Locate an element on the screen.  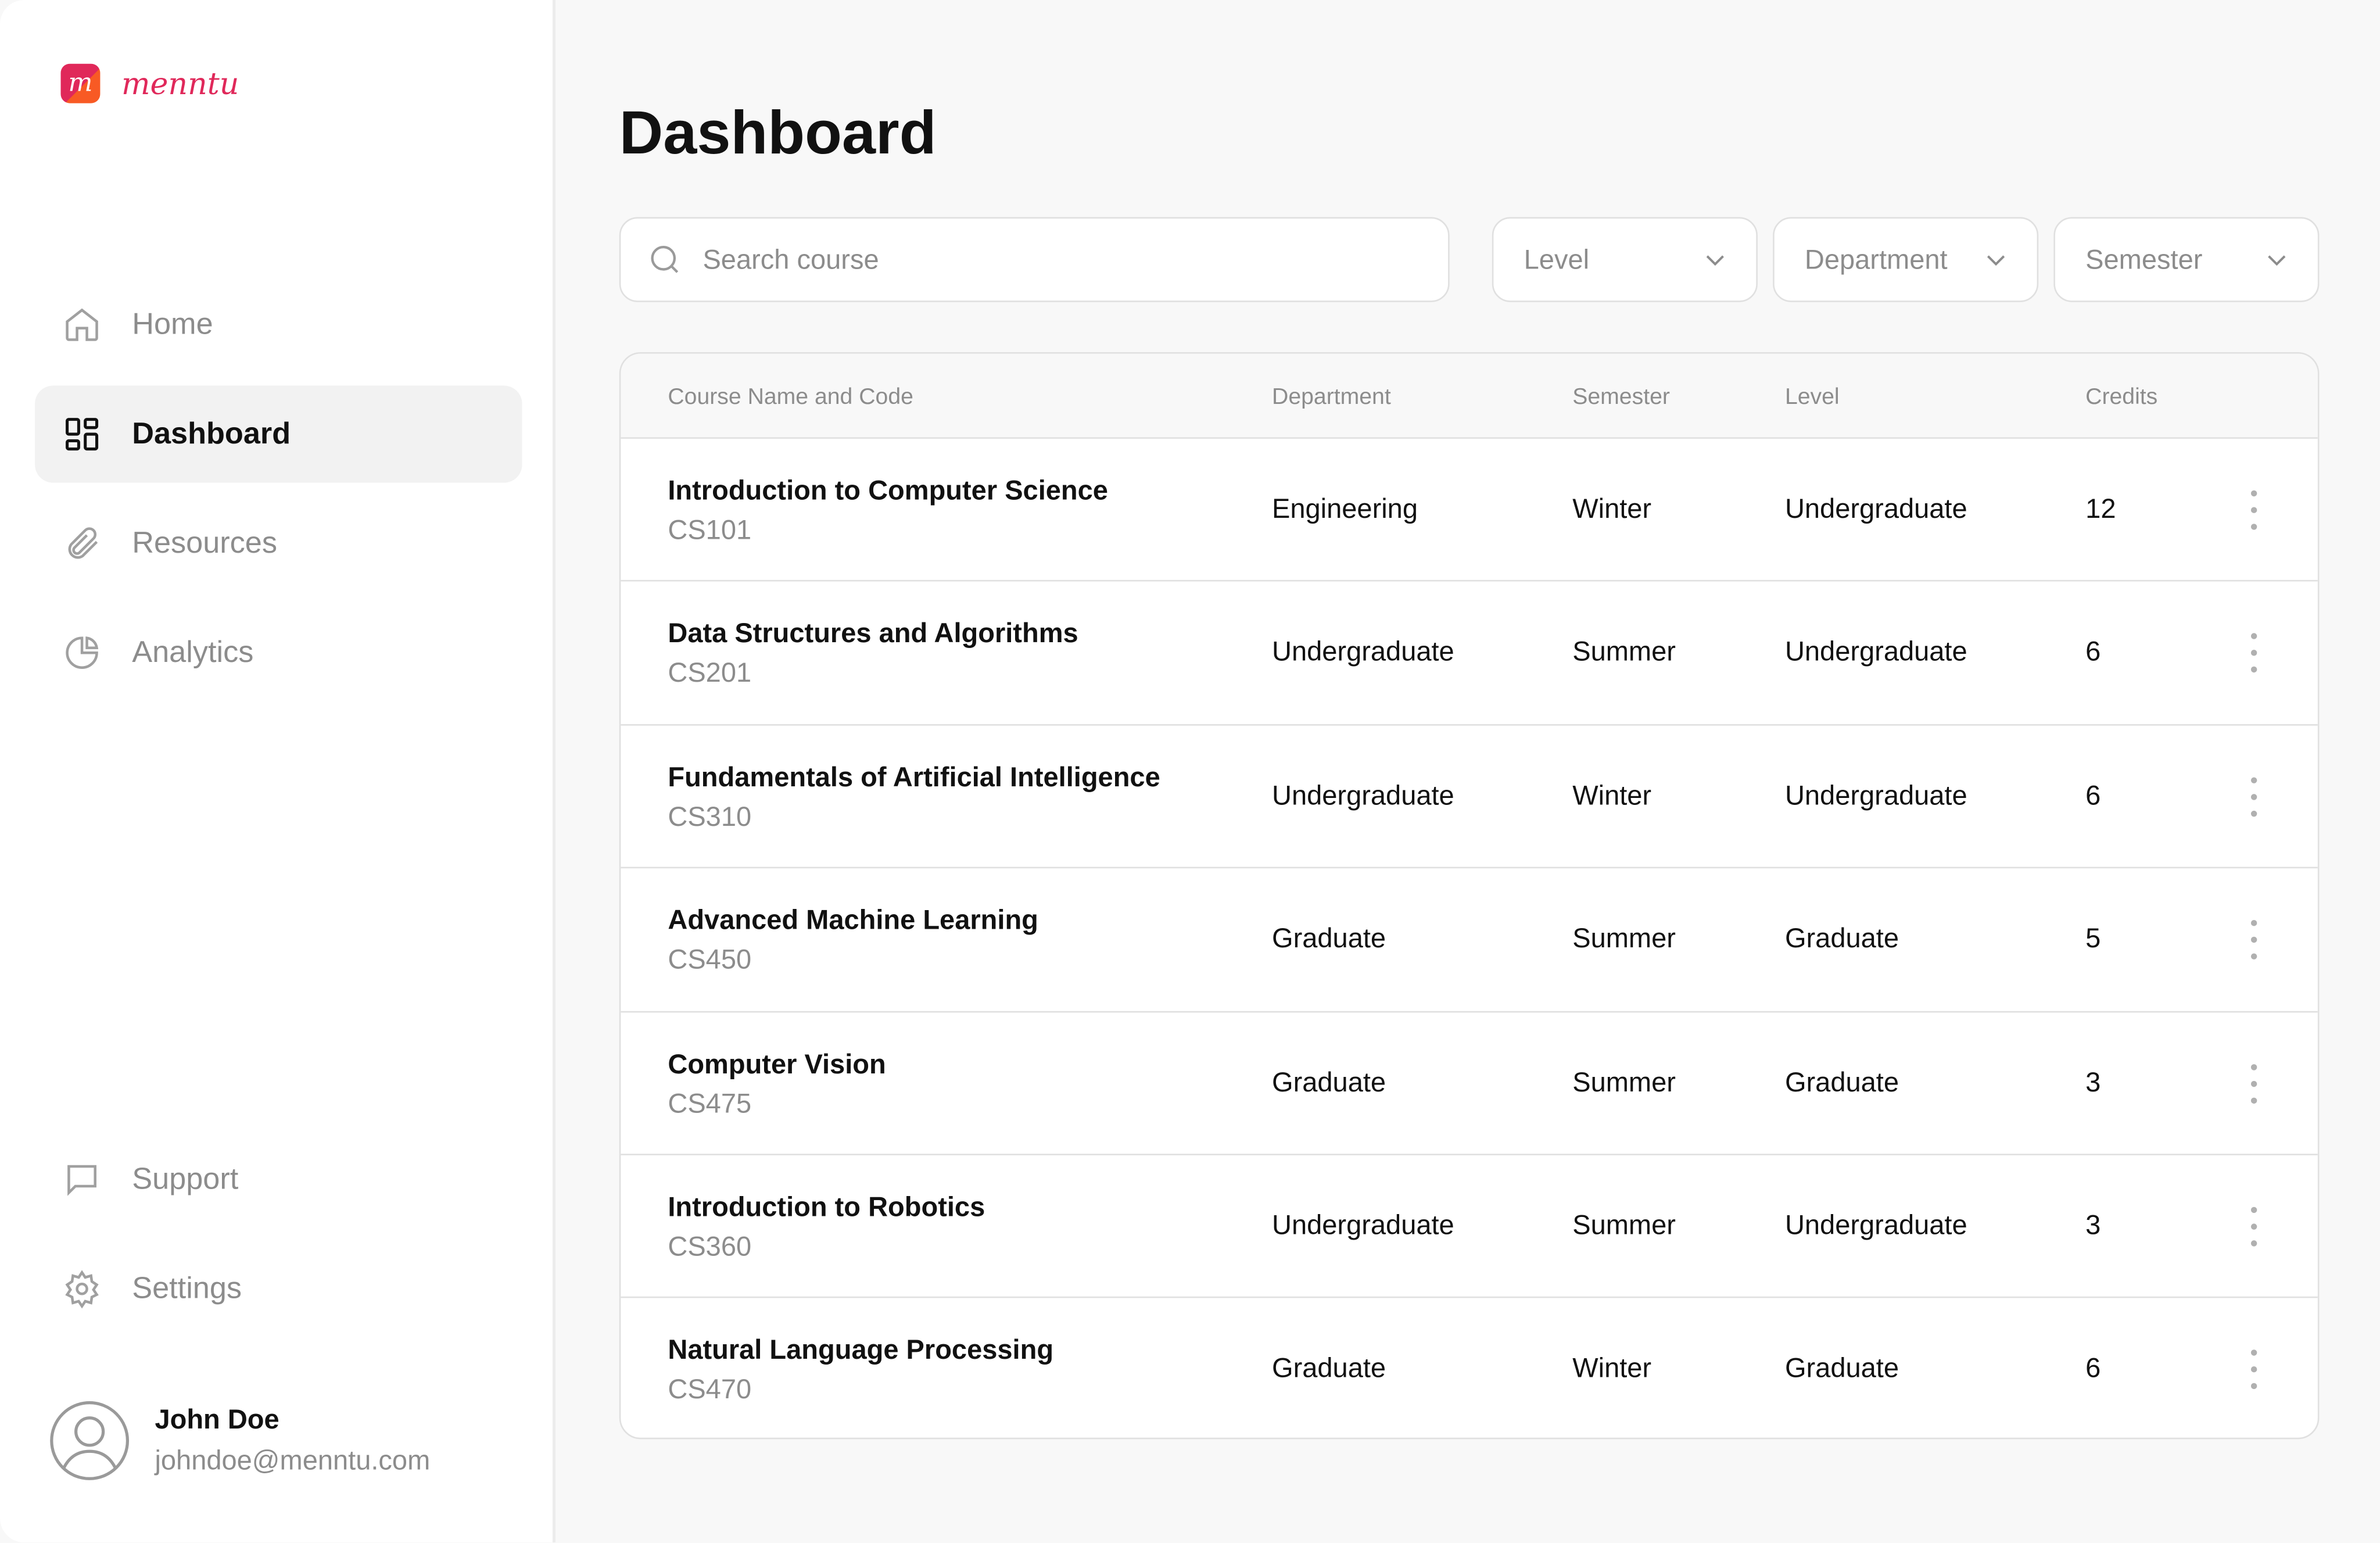
course-code: CS201 is located at coordinates (710, 673).